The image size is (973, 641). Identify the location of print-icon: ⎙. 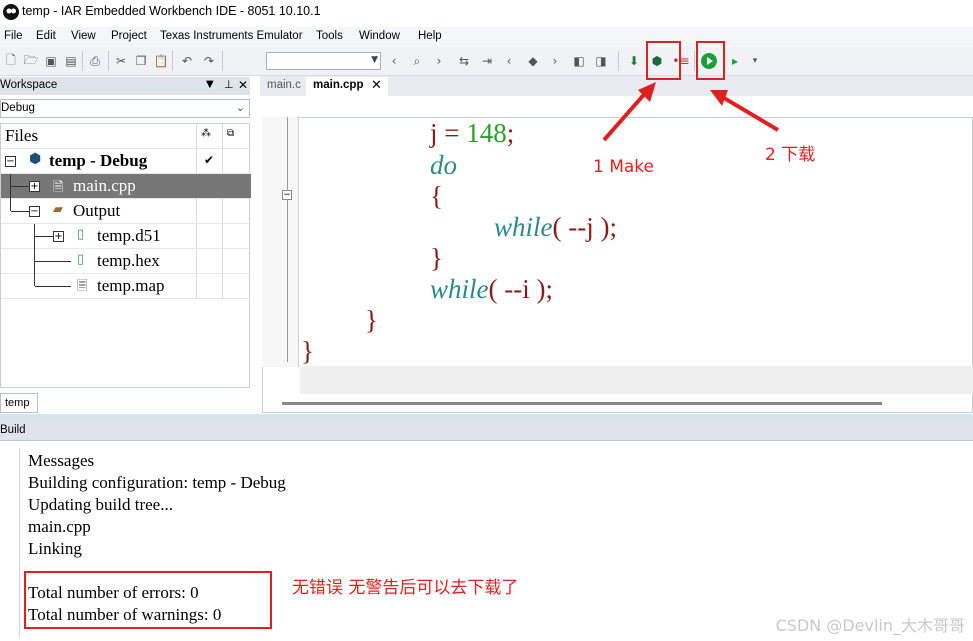
(95, 61).